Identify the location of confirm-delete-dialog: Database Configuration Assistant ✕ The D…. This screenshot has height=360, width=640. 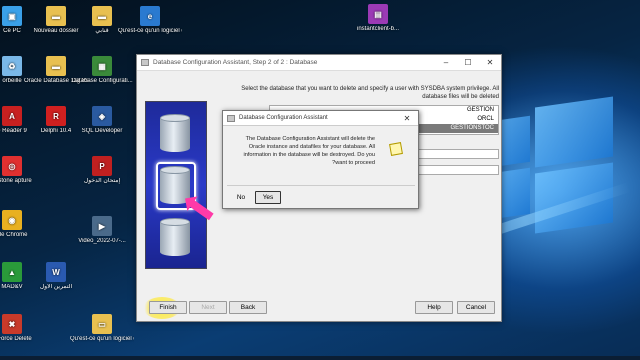
(320, 159).